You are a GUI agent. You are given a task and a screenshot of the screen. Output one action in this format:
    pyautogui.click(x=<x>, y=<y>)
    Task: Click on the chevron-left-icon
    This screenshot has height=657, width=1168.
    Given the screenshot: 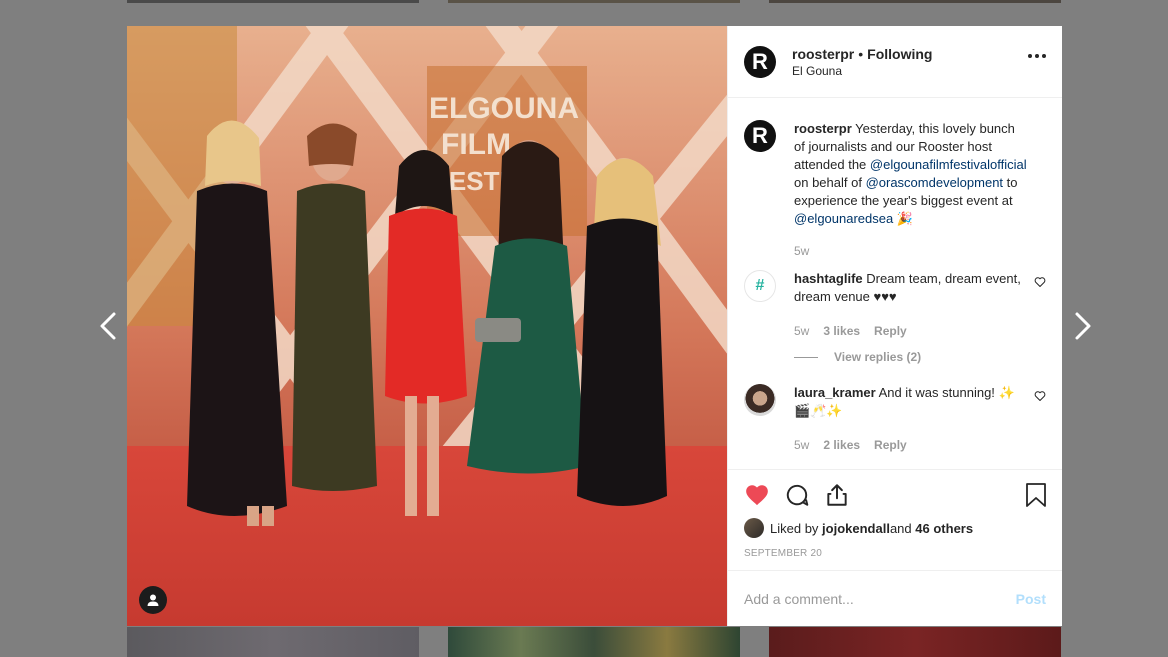 What is the action you would take?
    pyautogui.click(x=108, y=326)
    